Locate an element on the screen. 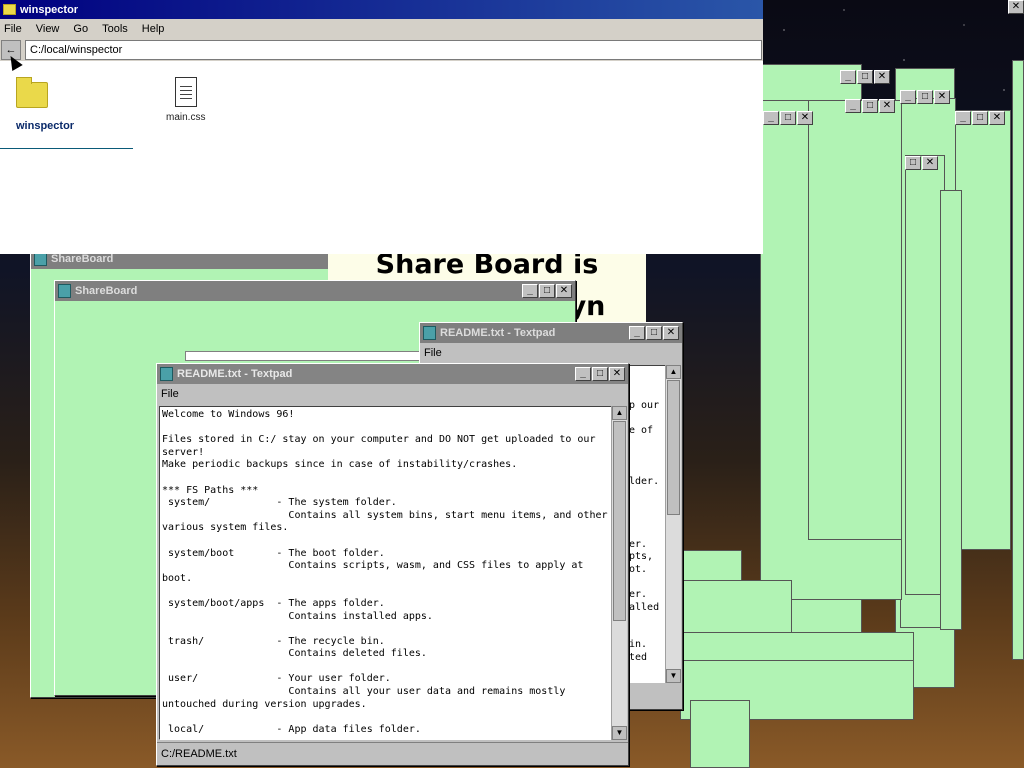  address-row: ← C:/local/winspector is located at coordinates (381, 50).